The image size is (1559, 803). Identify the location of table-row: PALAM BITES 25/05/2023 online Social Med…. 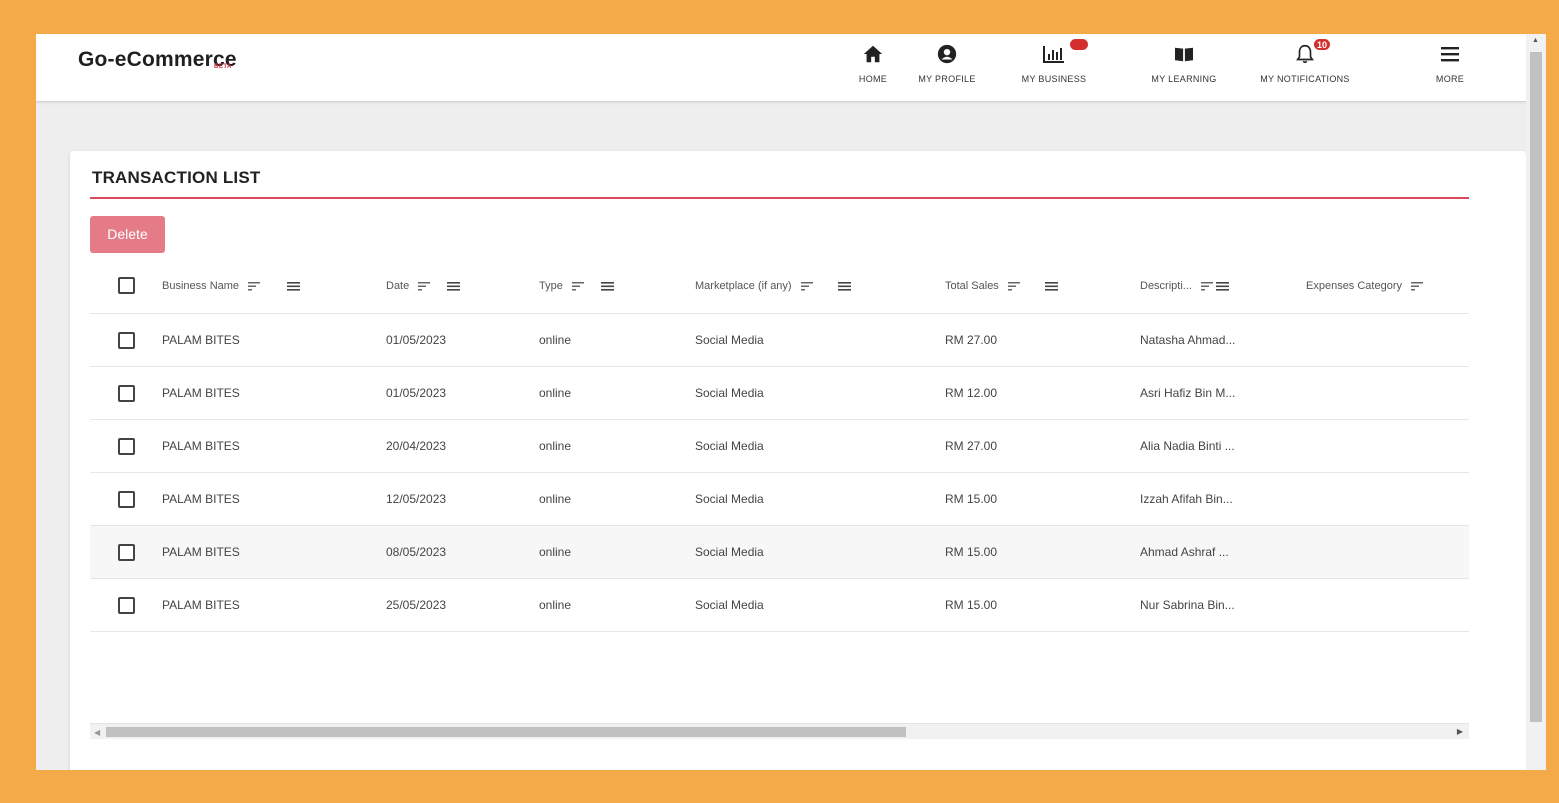
(779, 605).